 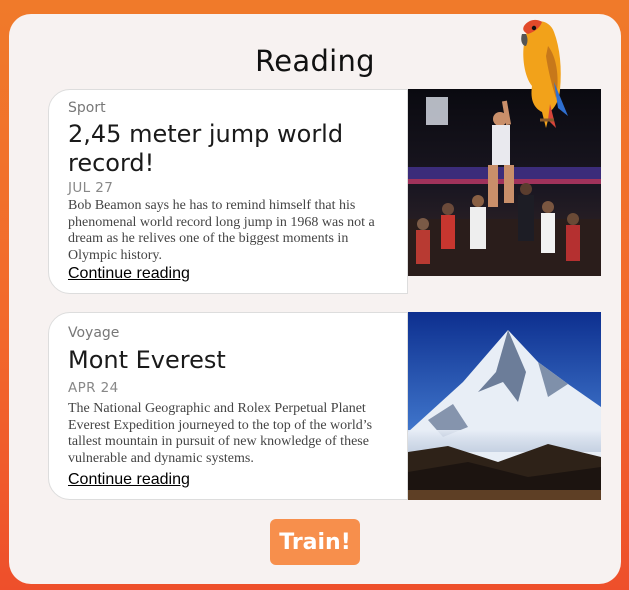 I want to click on snowy-mountain-photo, so click(x=504, y=406).